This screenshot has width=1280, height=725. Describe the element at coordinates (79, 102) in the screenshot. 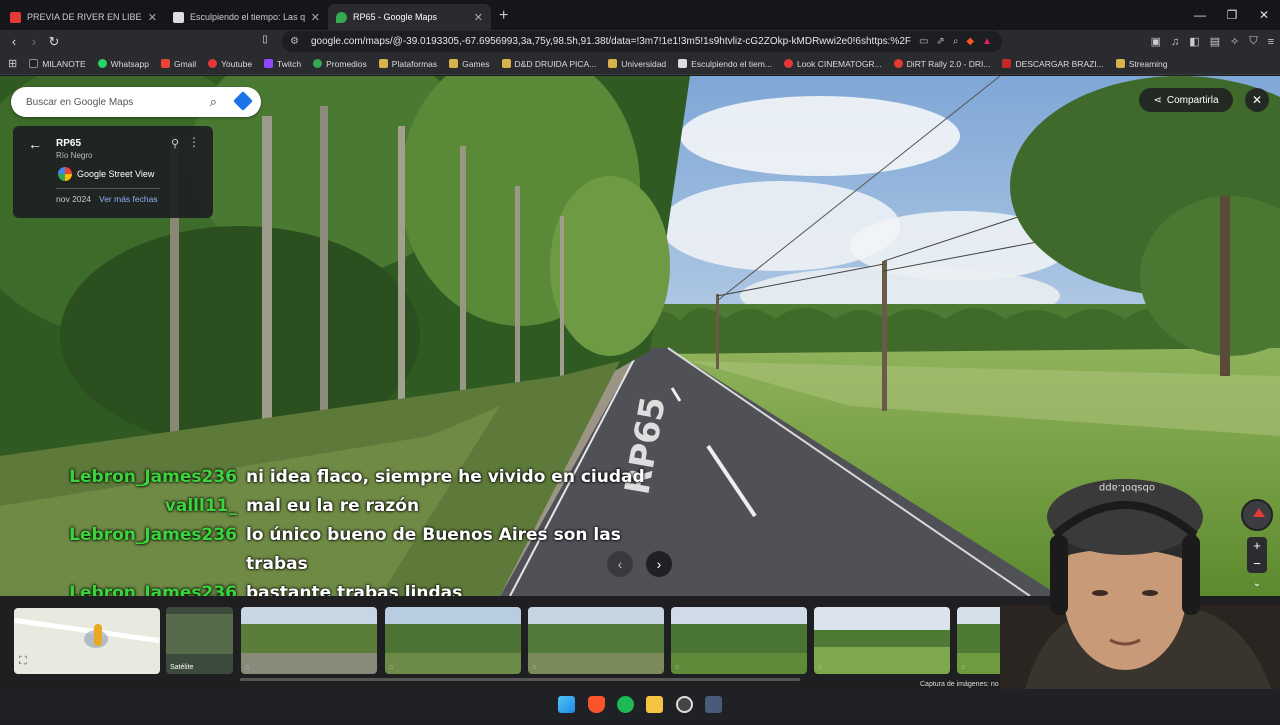

I see `search-input: Buscar en Google Maps` at that location.